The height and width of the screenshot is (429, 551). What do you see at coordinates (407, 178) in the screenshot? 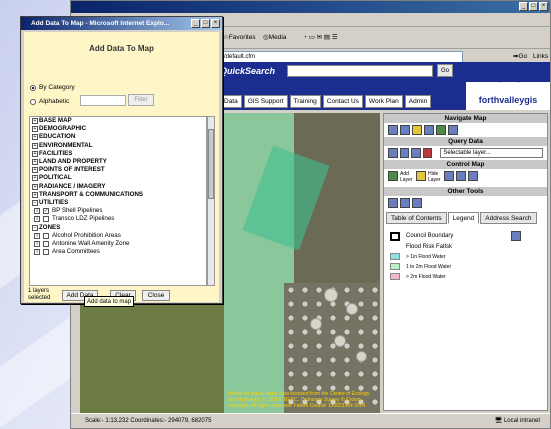
I see `add-layer-button: Add Layer` at bounding box center [407, 178].